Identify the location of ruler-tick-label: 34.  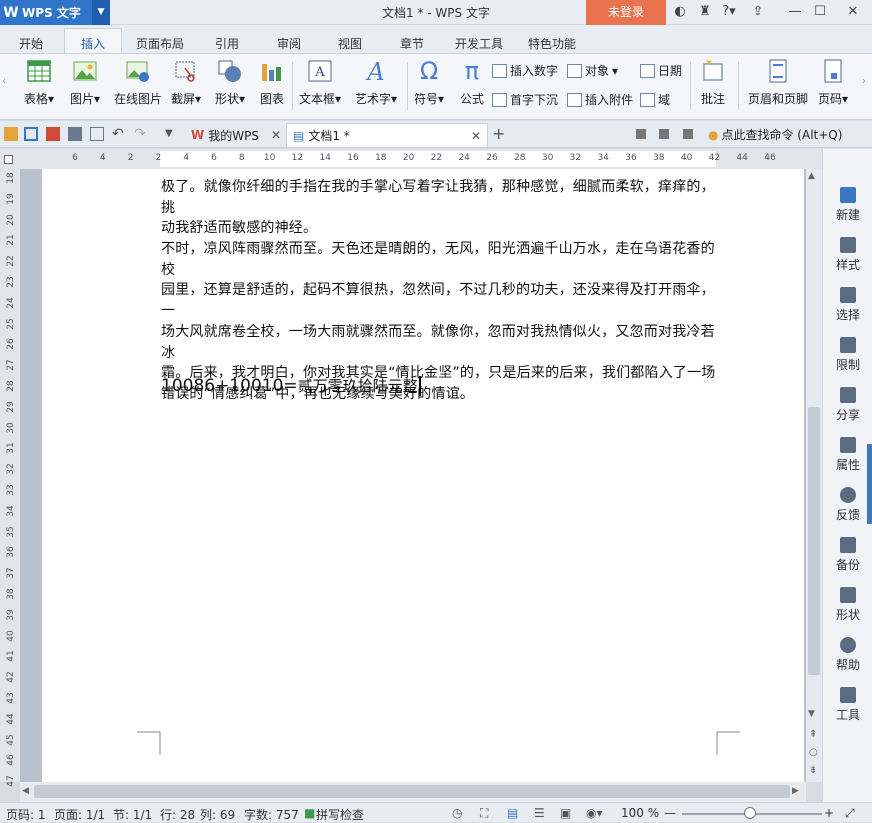
(11, 511).